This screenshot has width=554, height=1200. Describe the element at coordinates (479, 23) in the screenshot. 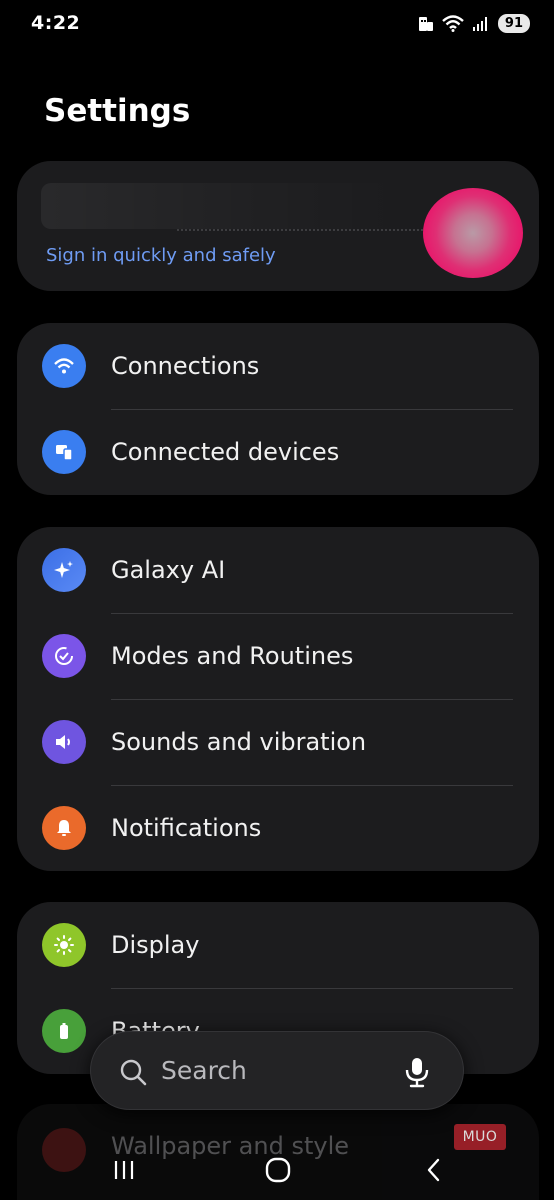

I see `signal-icon` at that location.